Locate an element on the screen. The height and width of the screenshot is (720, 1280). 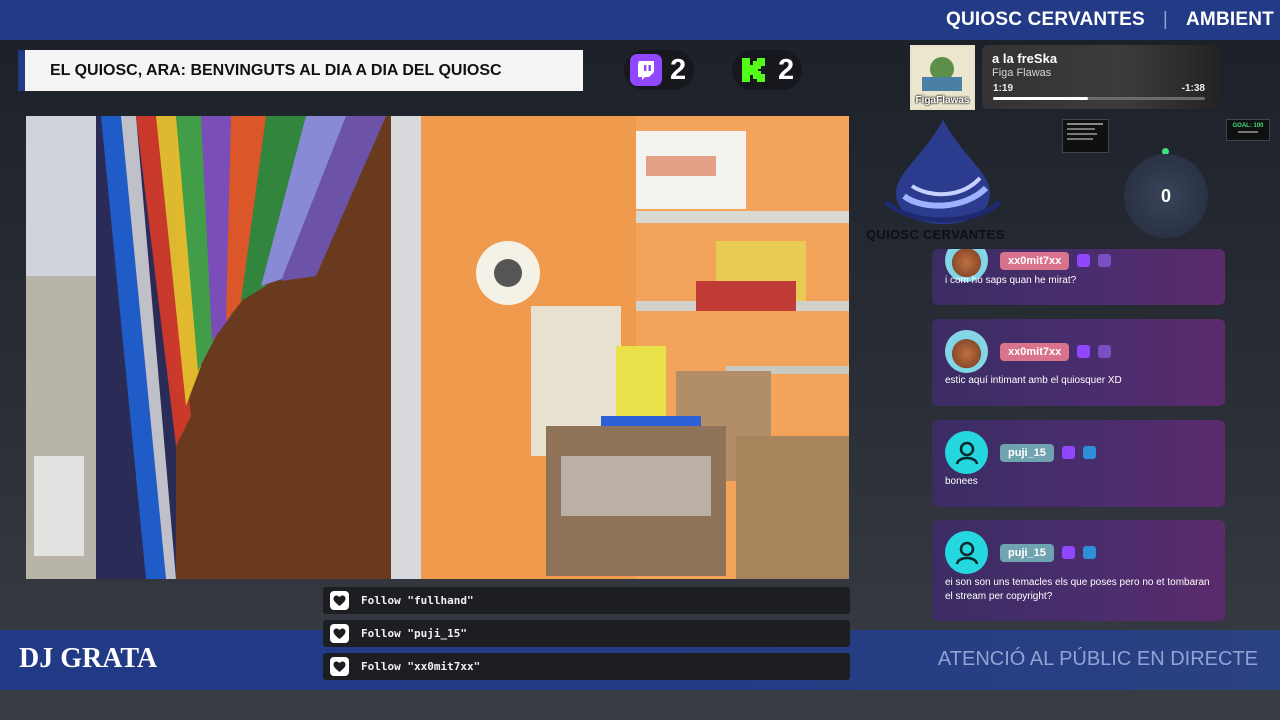
follow-alert: Follow "xx0mit7xx" is located at coordinates (586, 666).